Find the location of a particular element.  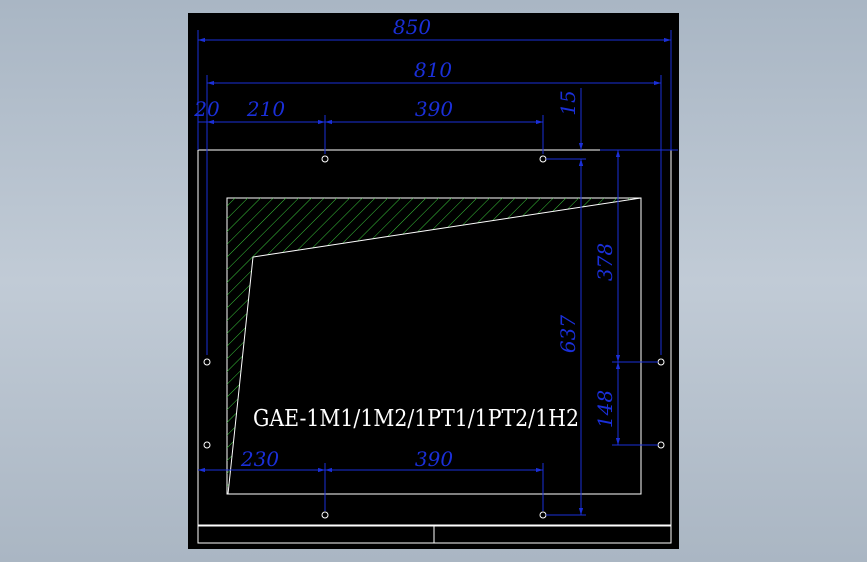

dim-top-left-offset: 210 is located at coordinates (265, 109).